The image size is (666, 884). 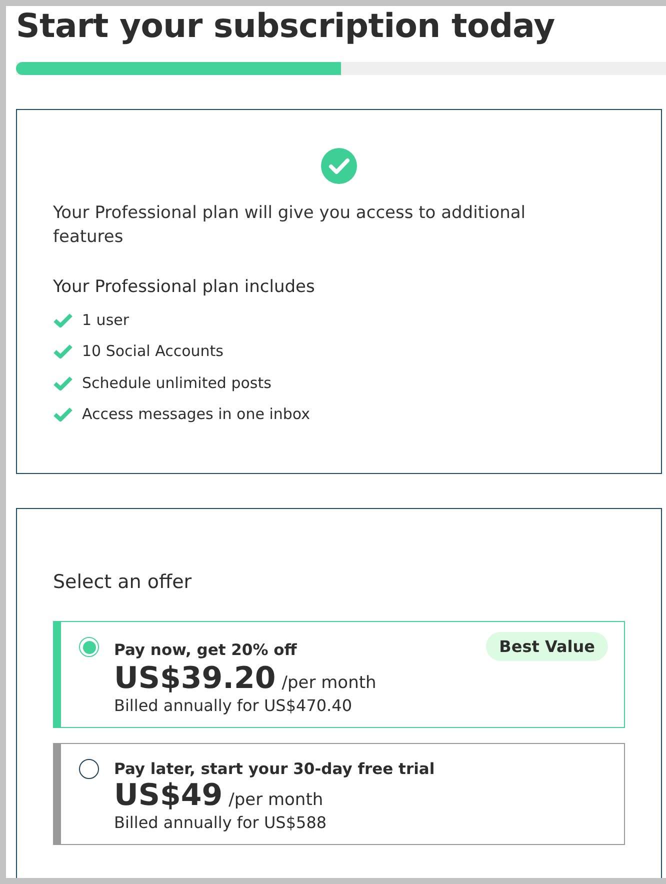 What do you see at coordinates (177, 383) in the screenshot?
I see `feature-text: Schedule unlimited posts` at bounding box center [177, 383].